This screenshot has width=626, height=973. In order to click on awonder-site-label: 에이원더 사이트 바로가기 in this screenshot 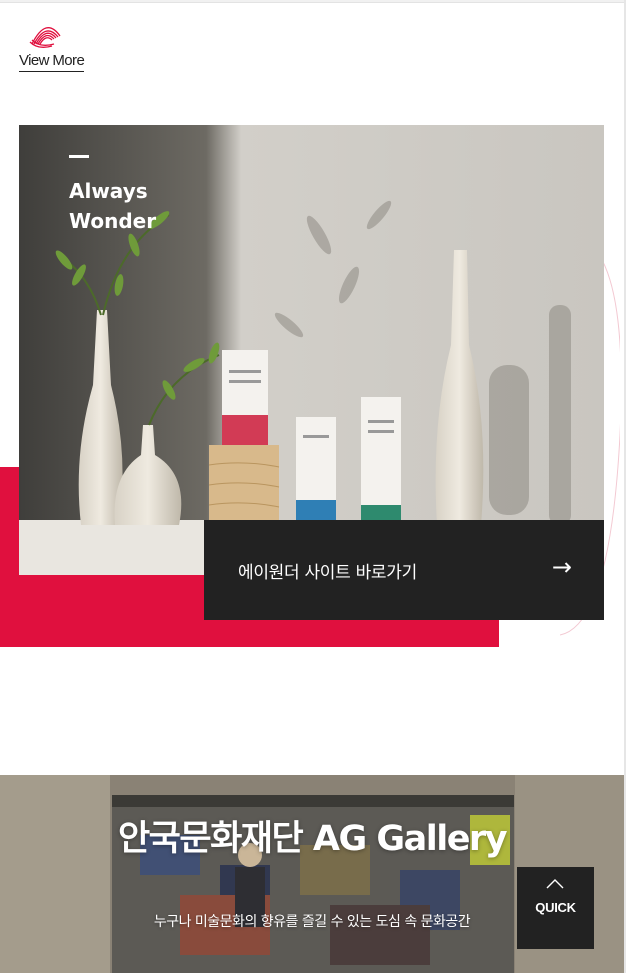, I will do `click(327, 573)`.